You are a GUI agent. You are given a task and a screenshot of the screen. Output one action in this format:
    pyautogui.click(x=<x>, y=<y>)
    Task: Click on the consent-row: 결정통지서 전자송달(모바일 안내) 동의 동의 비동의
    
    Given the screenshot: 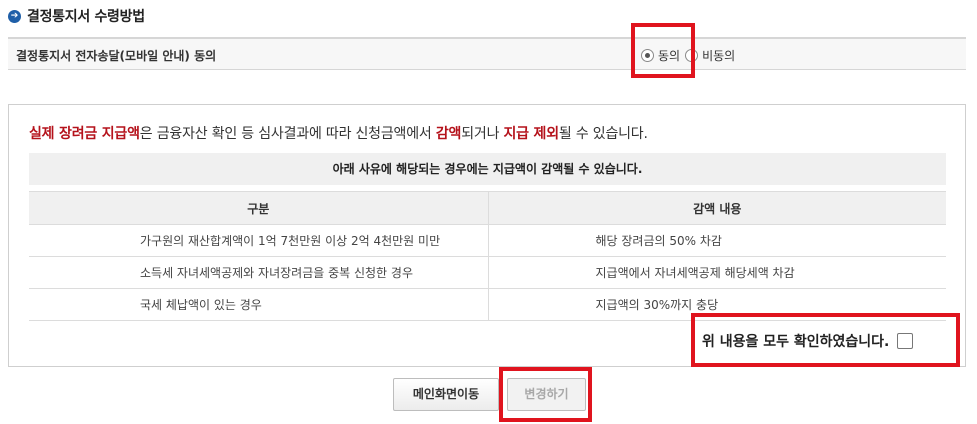 What is the action you would take?
    pyautogui.click(x=487, y=53)
    